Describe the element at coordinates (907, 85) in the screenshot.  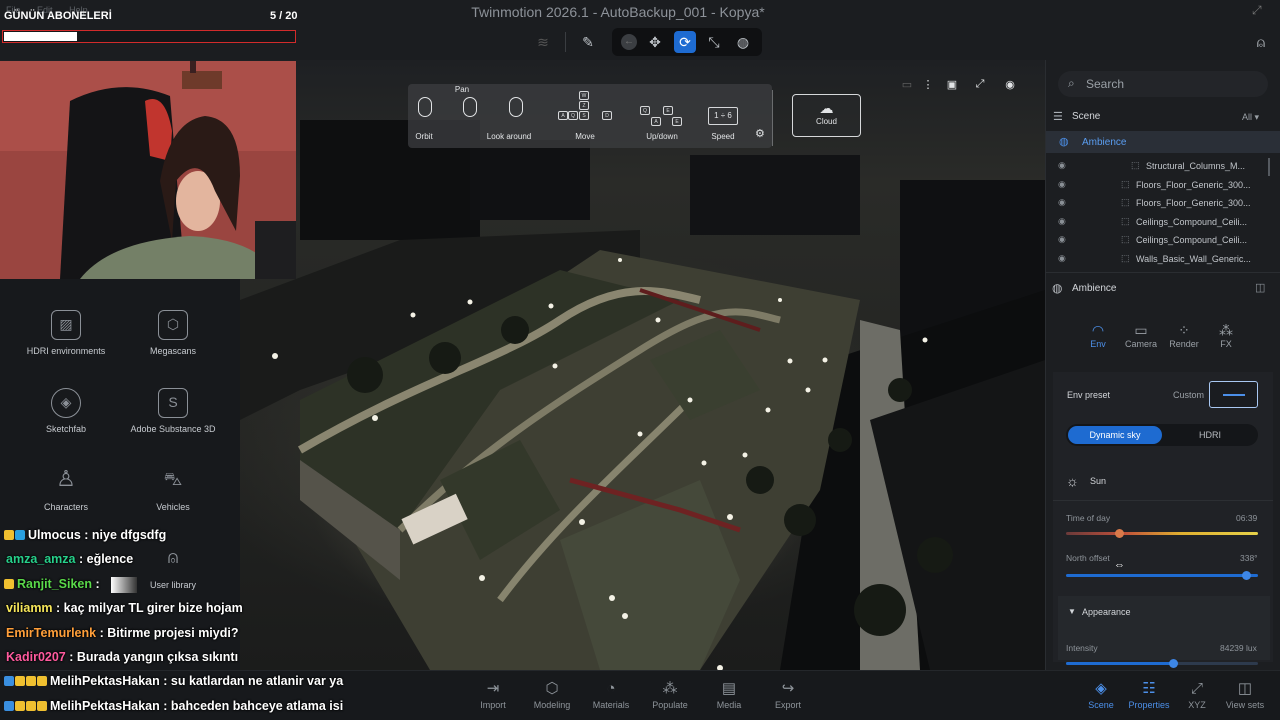
I see `viewport-camera-icon: ▭` at that location.